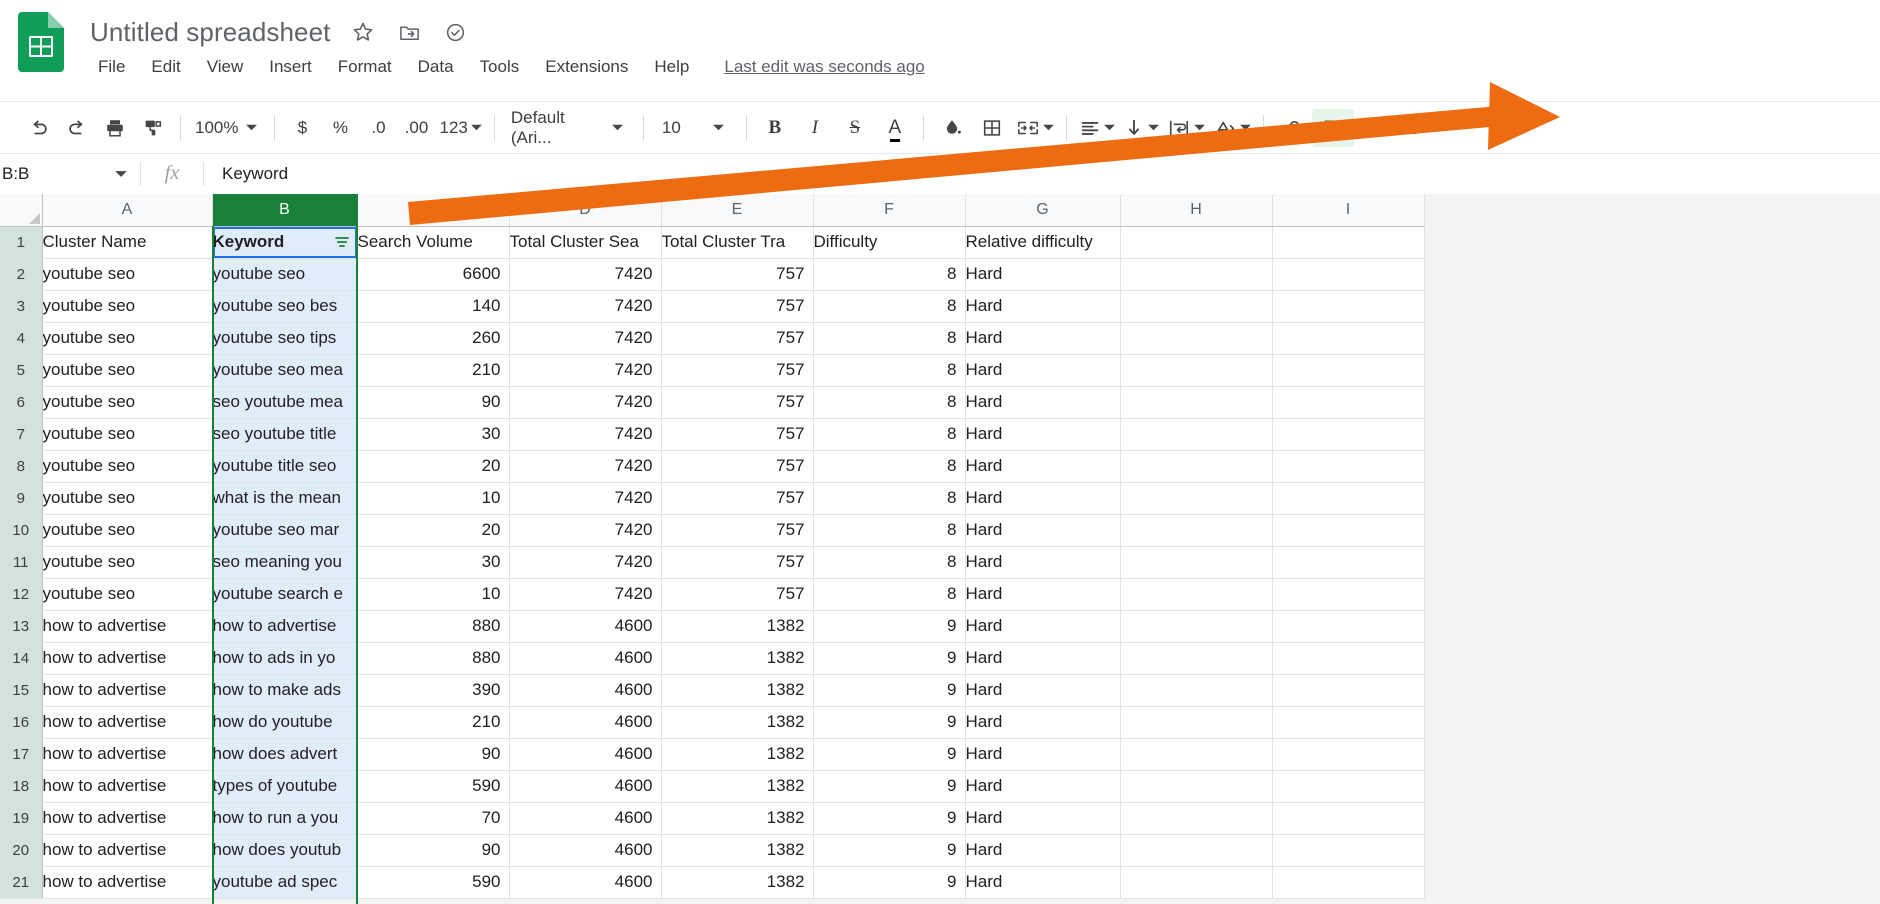  I want to click on cell-c11: 30, so click(433, 562).